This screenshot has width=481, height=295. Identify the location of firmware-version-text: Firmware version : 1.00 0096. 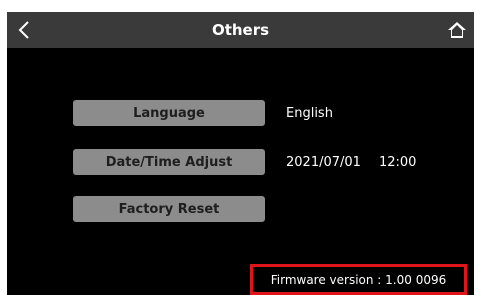
(358, 279).